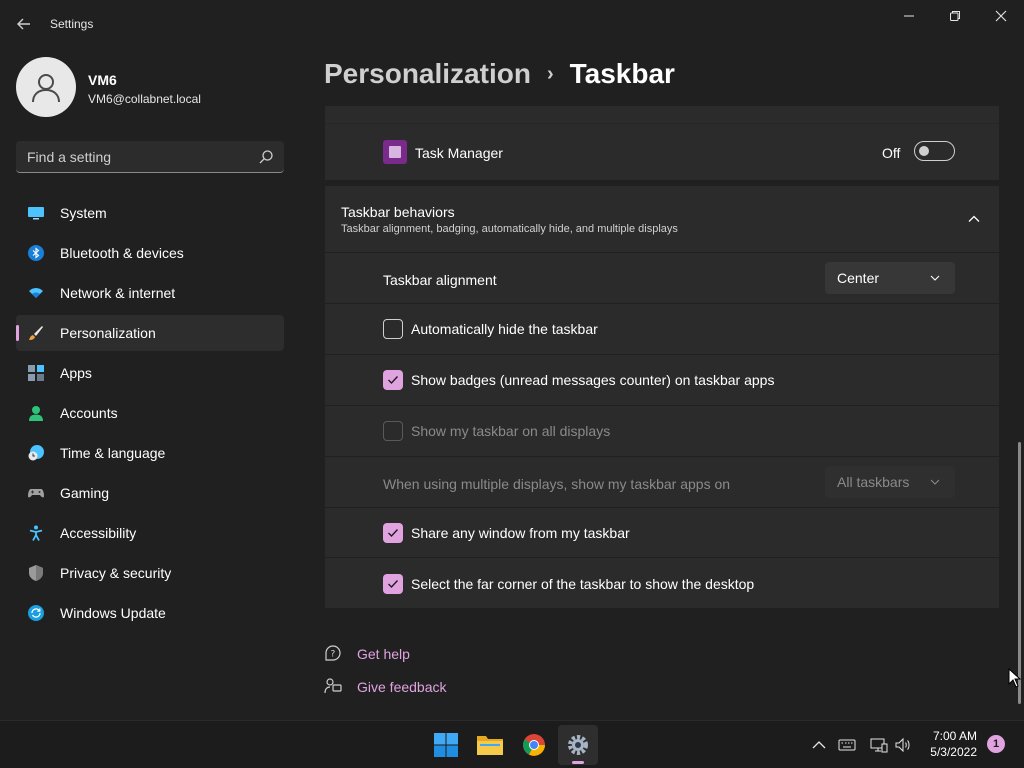 This screenshot has height=768, width=1024. I want to click on sidebar-item-label: Privacy & security, so click(116, 573).